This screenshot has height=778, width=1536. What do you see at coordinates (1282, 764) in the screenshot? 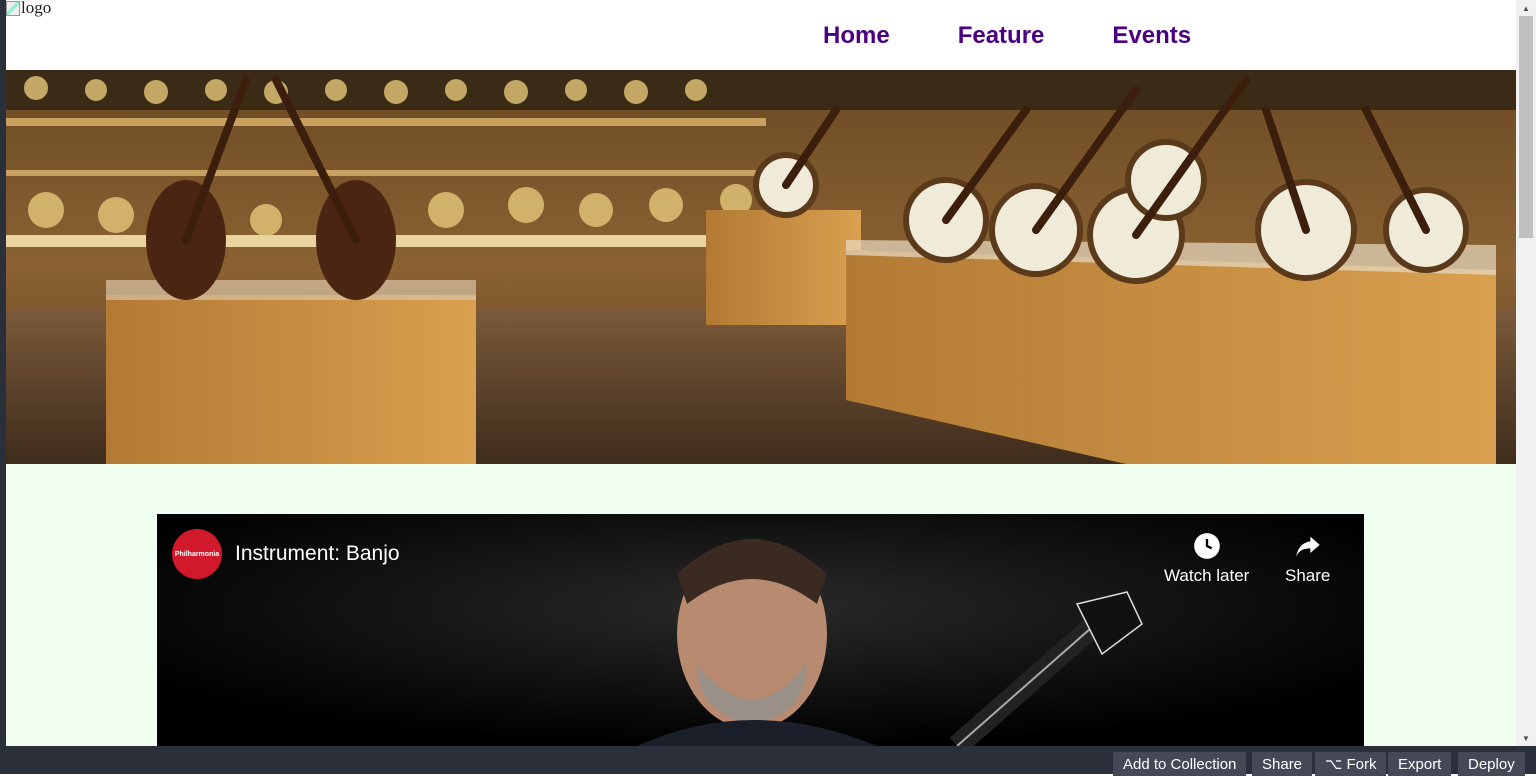
I see `share-button: Share` at bounding box center [1282, 764].